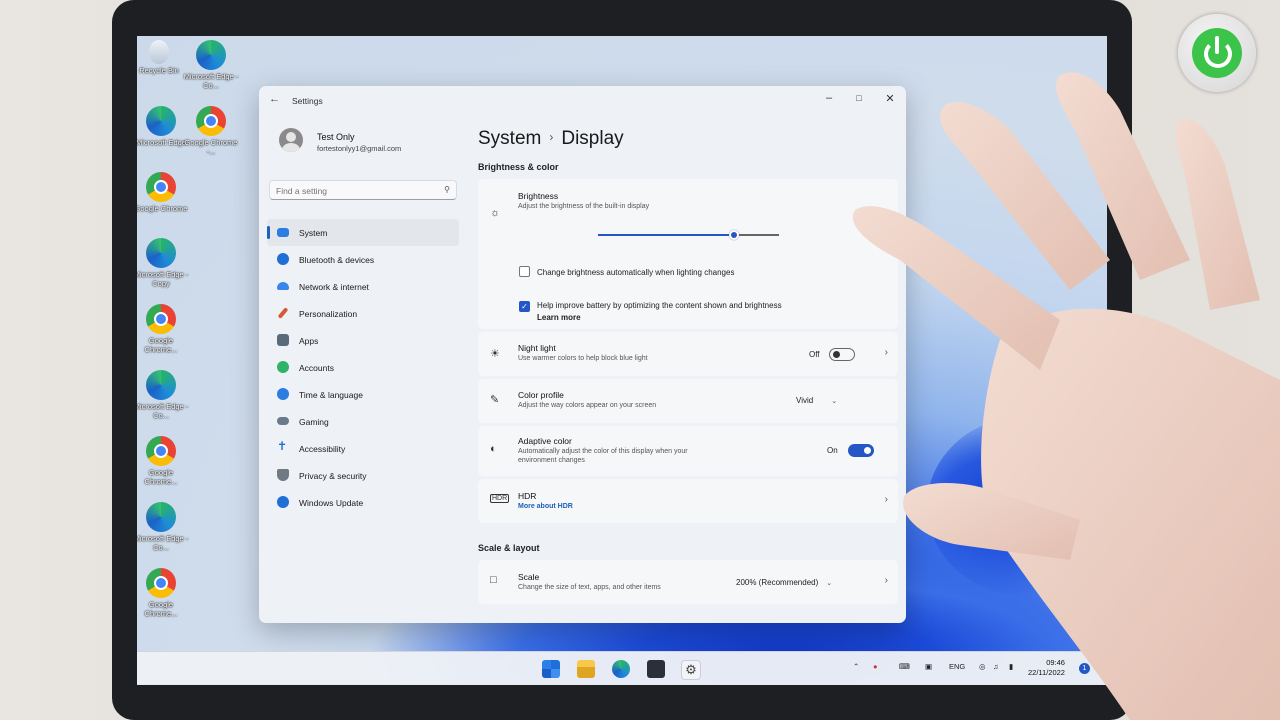 This screenshot has height=720, width=1280. I want to click on power-icon, so click(1217, 45).